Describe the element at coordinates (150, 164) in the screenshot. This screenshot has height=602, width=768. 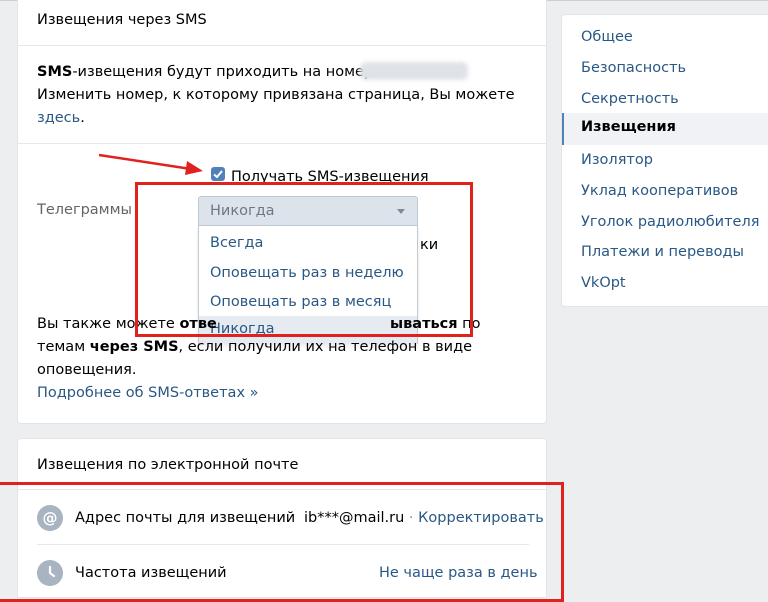
I see `annotation-arrow-icon` at that location.